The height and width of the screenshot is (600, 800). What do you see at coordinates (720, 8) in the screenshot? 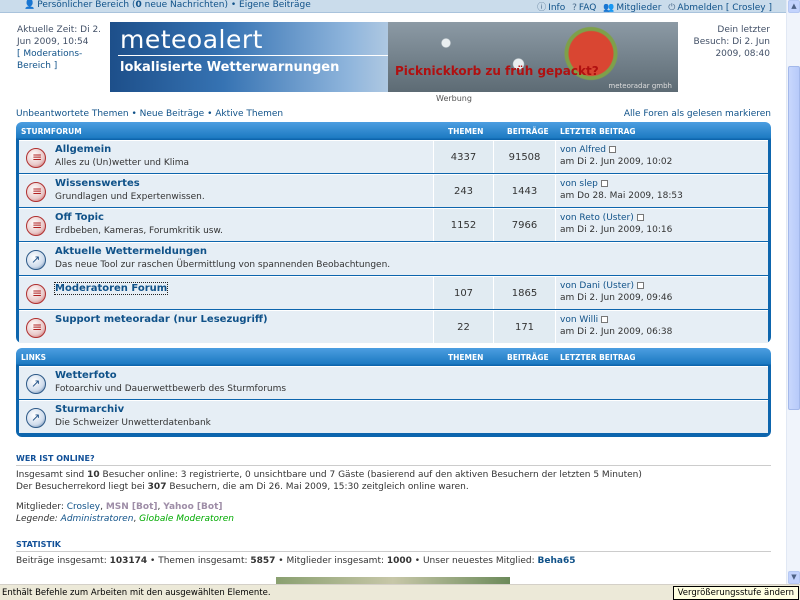
I see `logout-link: ⏻ Abmelden [ Crosley ]` at bounding box center [720, 8].